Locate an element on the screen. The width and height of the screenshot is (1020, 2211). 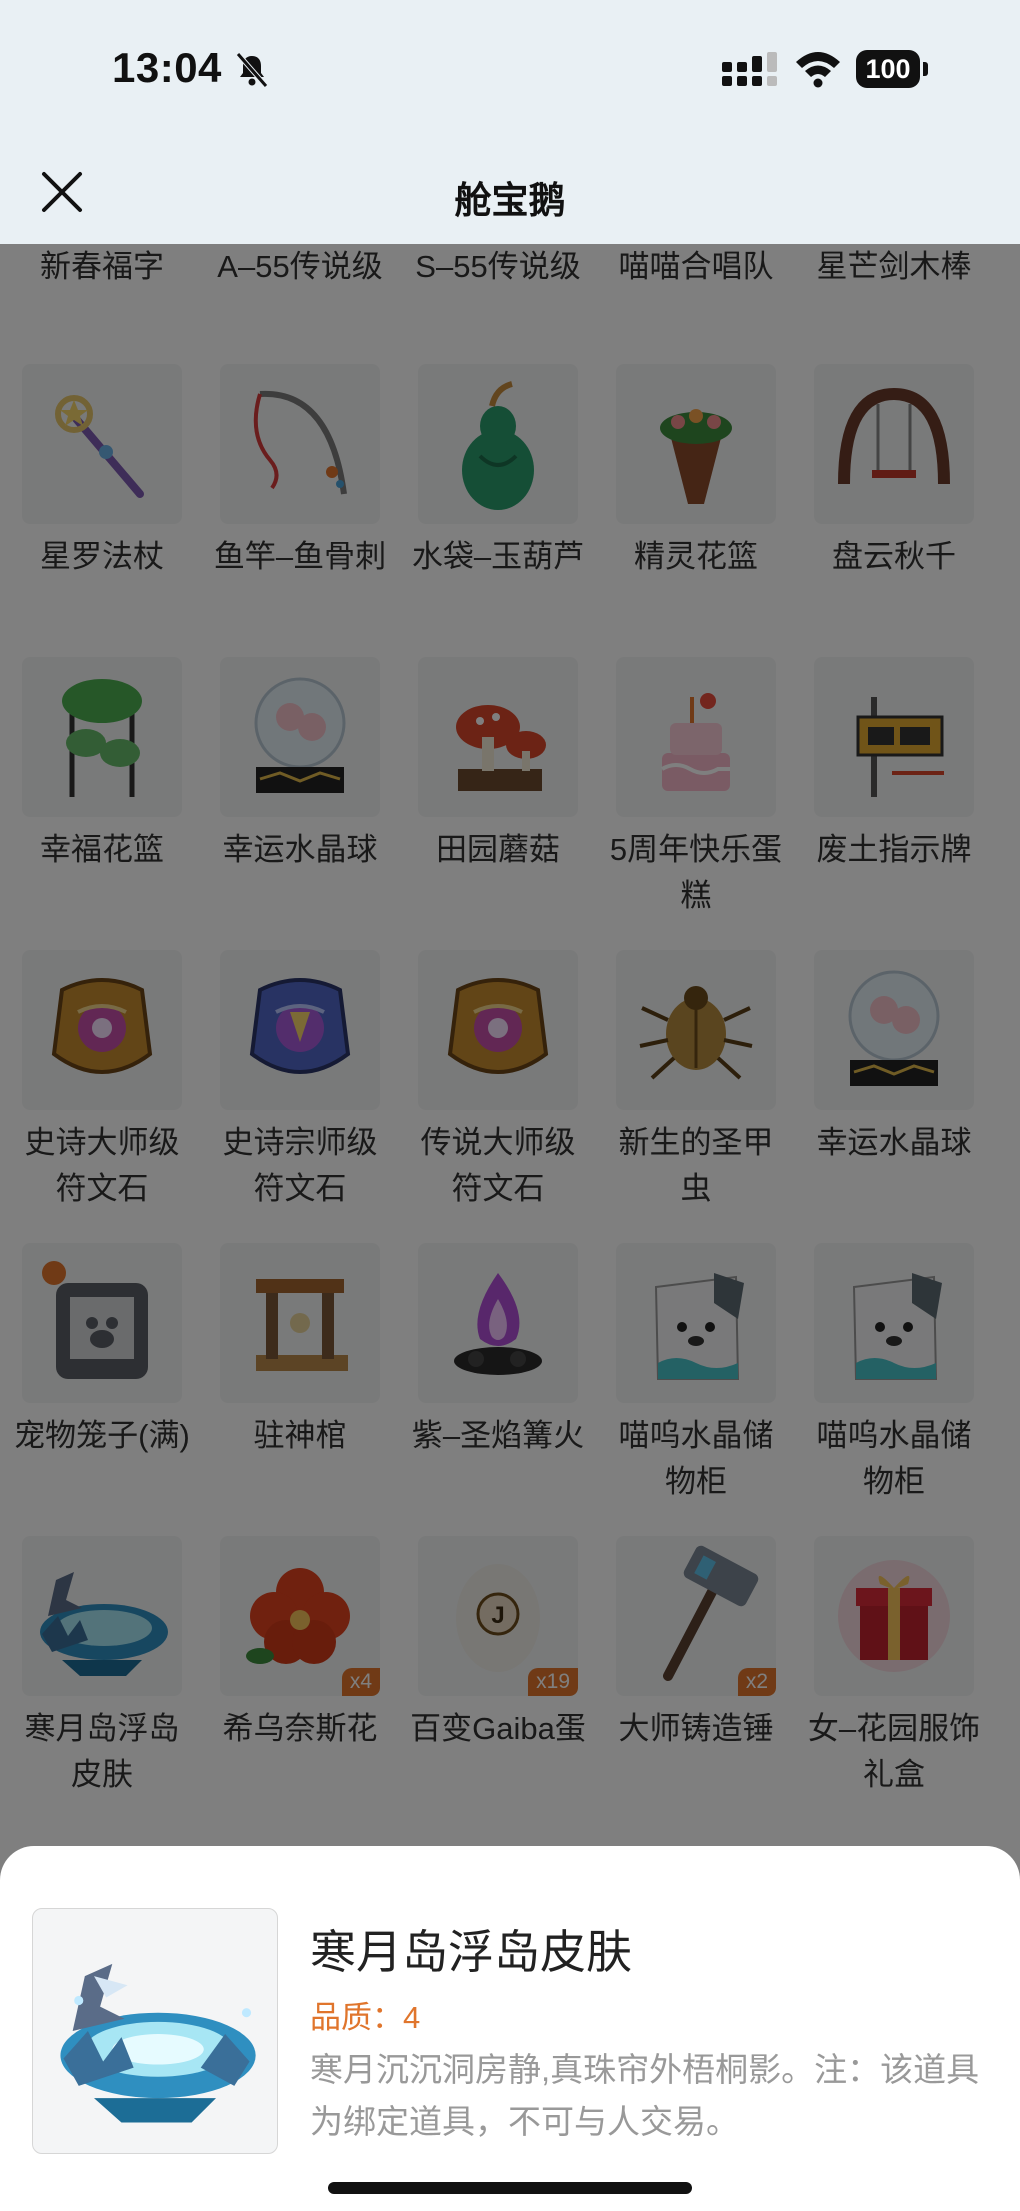
detail-item-name: 寒月岛浮岛皮肤 is located at coordinates (471, 1952).